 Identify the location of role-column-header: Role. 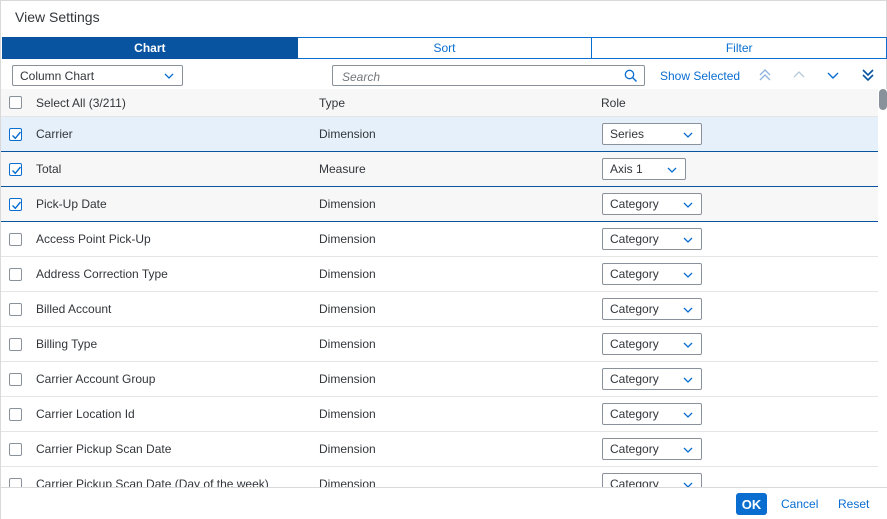
(613, 103).